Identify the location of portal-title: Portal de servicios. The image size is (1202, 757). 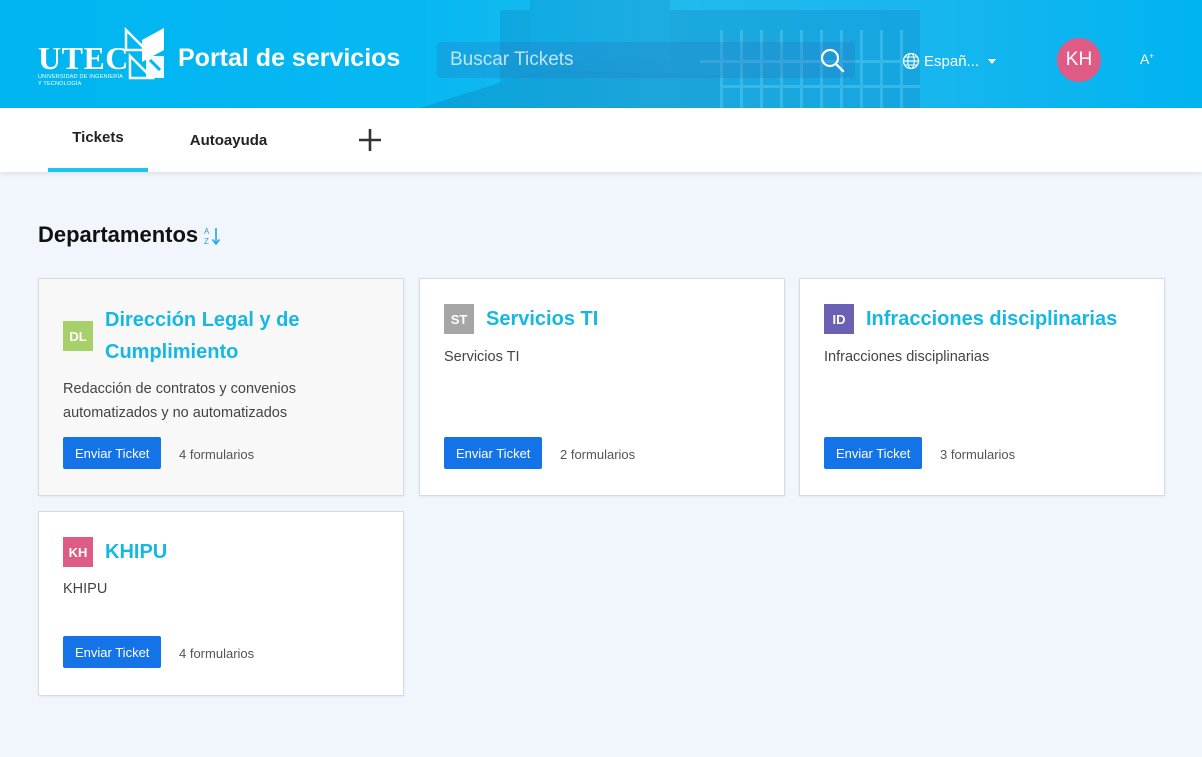
(289, 58).